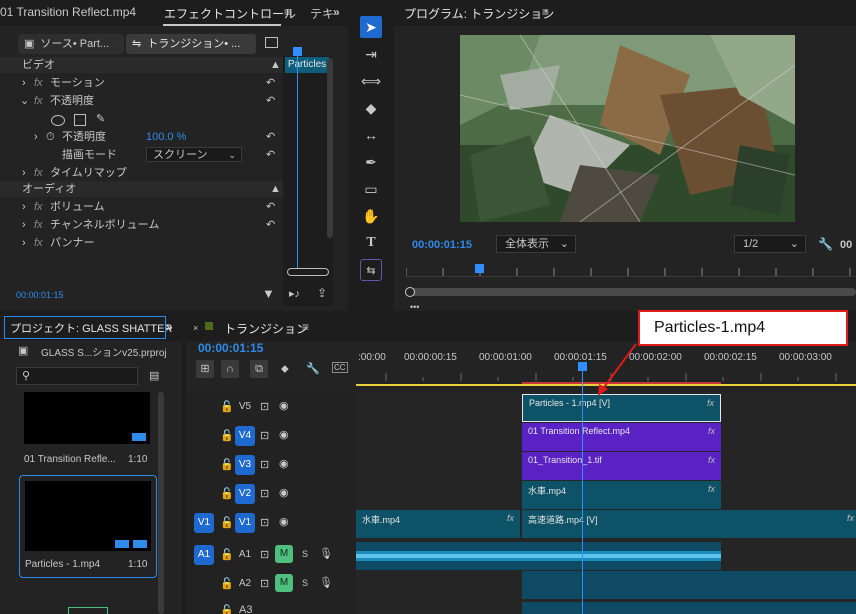 Image resolution: width=856 pixels, height=614 pixels. I want to click on razor-tool-icon: ◆, so click(371, 108).